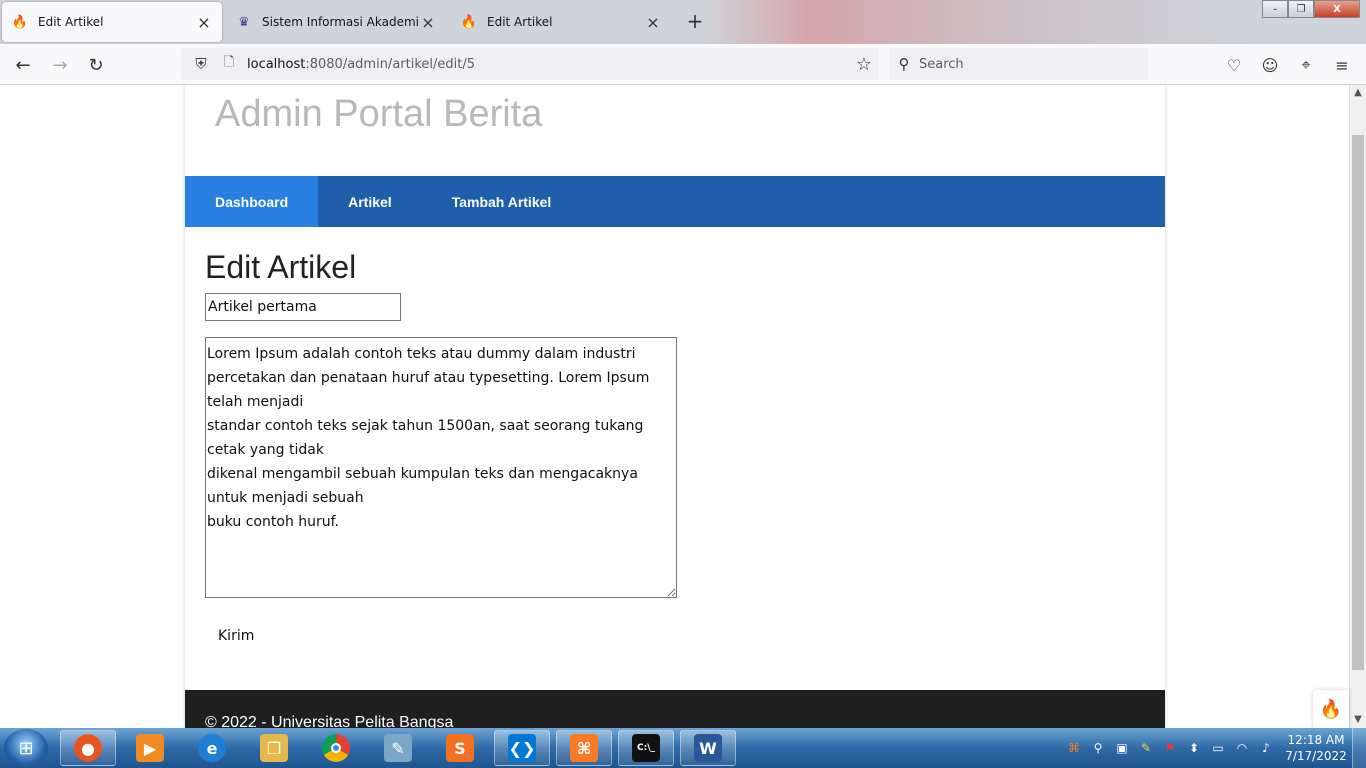 The width and height of the screenshot is (1366, 768). I want to click on search-placeholder: Search, so click(941, 64).